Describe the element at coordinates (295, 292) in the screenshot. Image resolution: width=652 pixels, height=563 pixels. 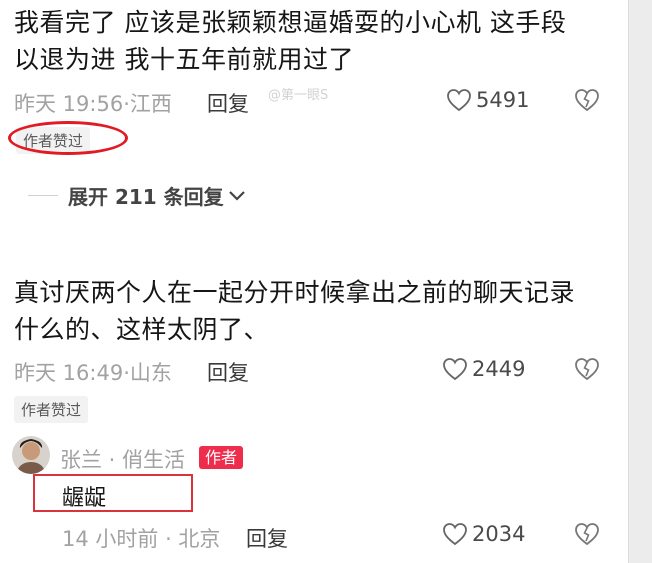
I see `comment-text-line: 真讨厌两个人在一起分开时候拿出之前的聊天记录` at that location.